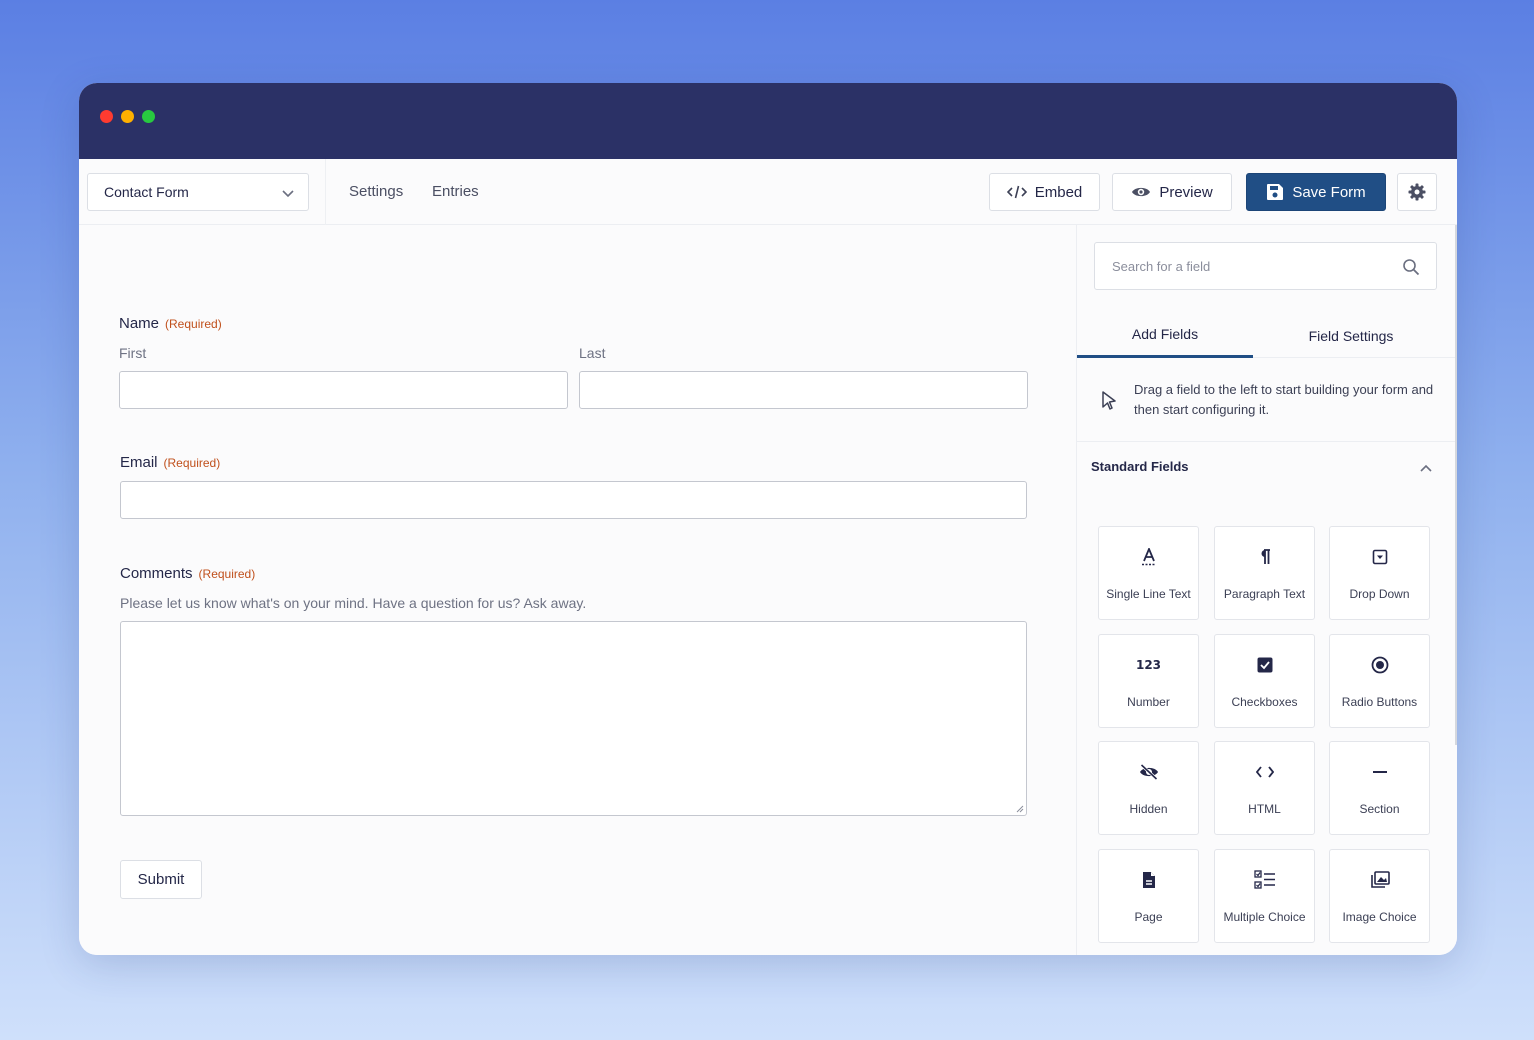  What do you see at coordinates (1379, 681) in the screenshot?
I see `field-tile-radio-buttons: Radio Buttons` at bounding box center [1379, 681].